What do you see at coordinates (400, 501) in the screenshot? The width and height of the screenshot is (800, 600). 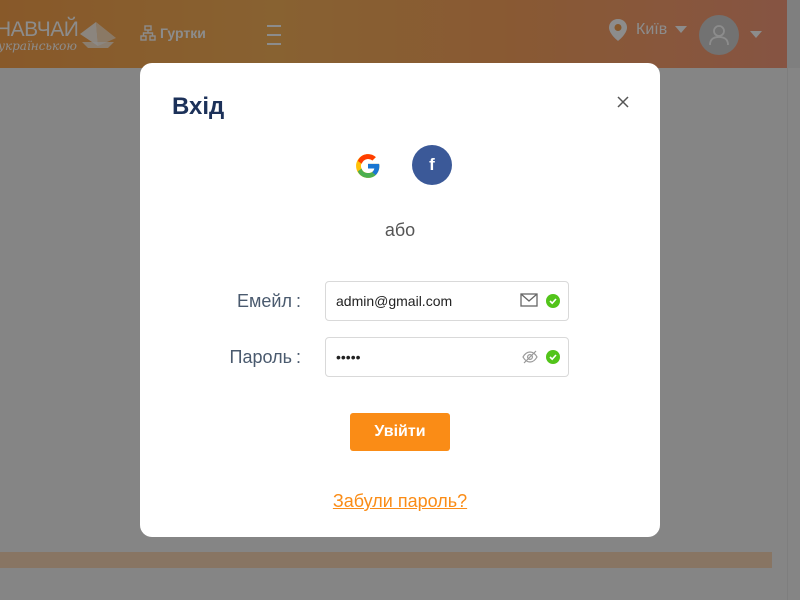 I see `forgot-password-link: Забули пароль?` at bounding box center [400, 501].